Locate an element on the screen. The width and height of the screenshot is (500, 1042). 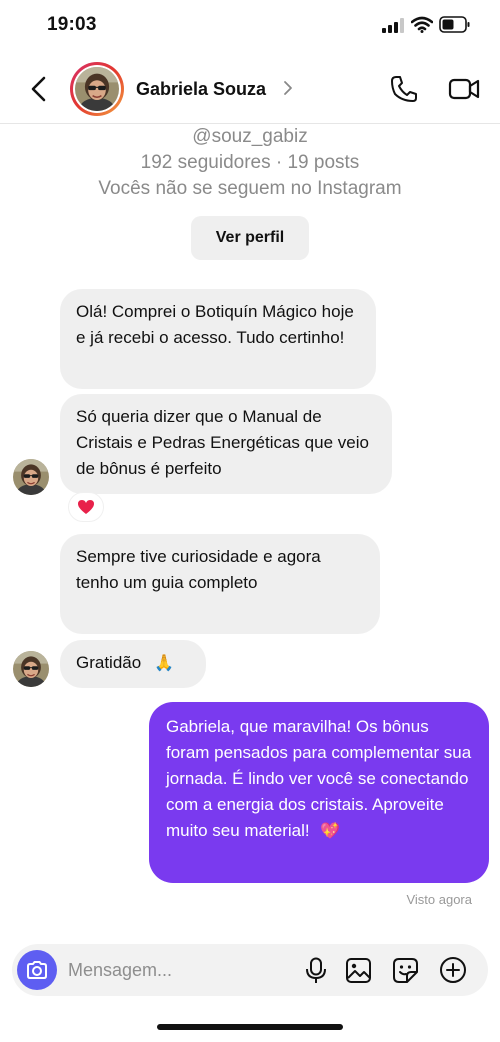
contact-avatar is located at coordinates (97, 89).